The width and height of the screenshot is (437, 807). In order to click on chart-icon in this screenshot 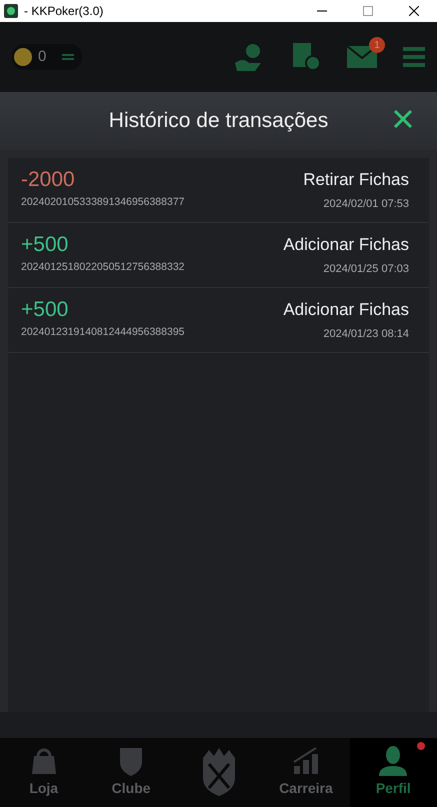, I will do `click(306, 761)`.